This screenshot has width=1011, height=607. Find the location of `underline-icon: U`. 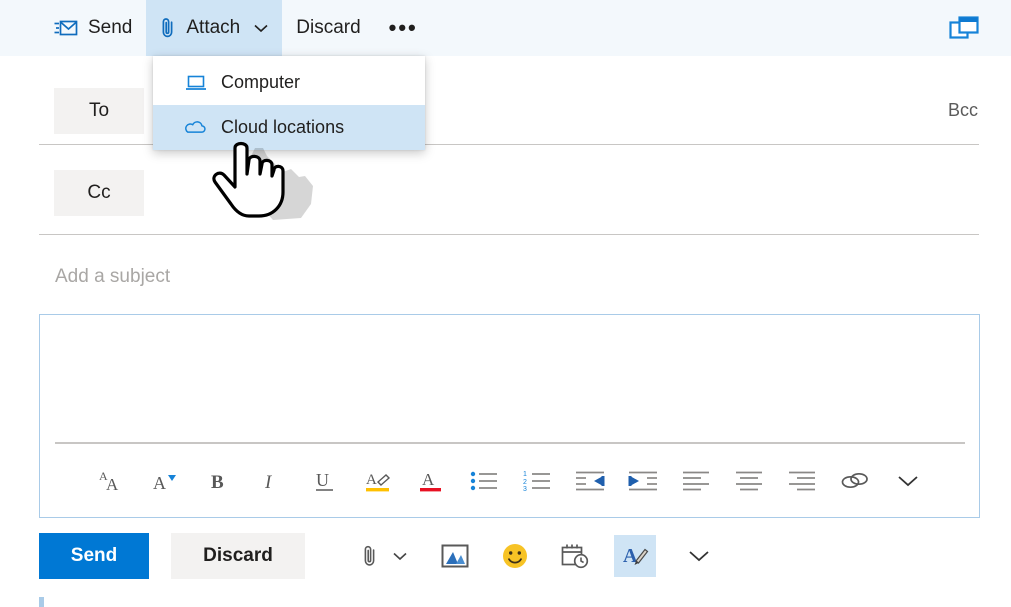

underline-icon: U is located at coordinates (325, 481).